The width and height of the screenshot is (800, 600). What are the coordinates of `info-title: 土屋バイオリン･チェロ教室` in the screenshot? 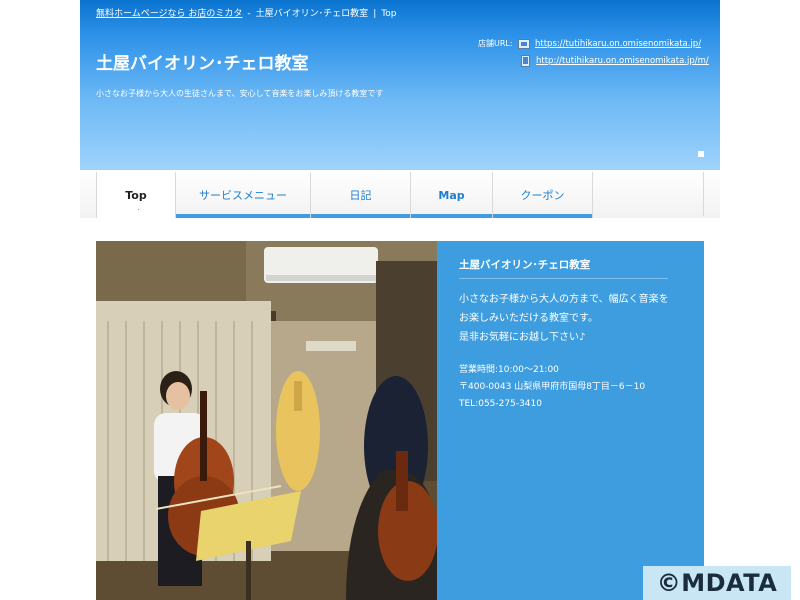 It's located at (525, 265).